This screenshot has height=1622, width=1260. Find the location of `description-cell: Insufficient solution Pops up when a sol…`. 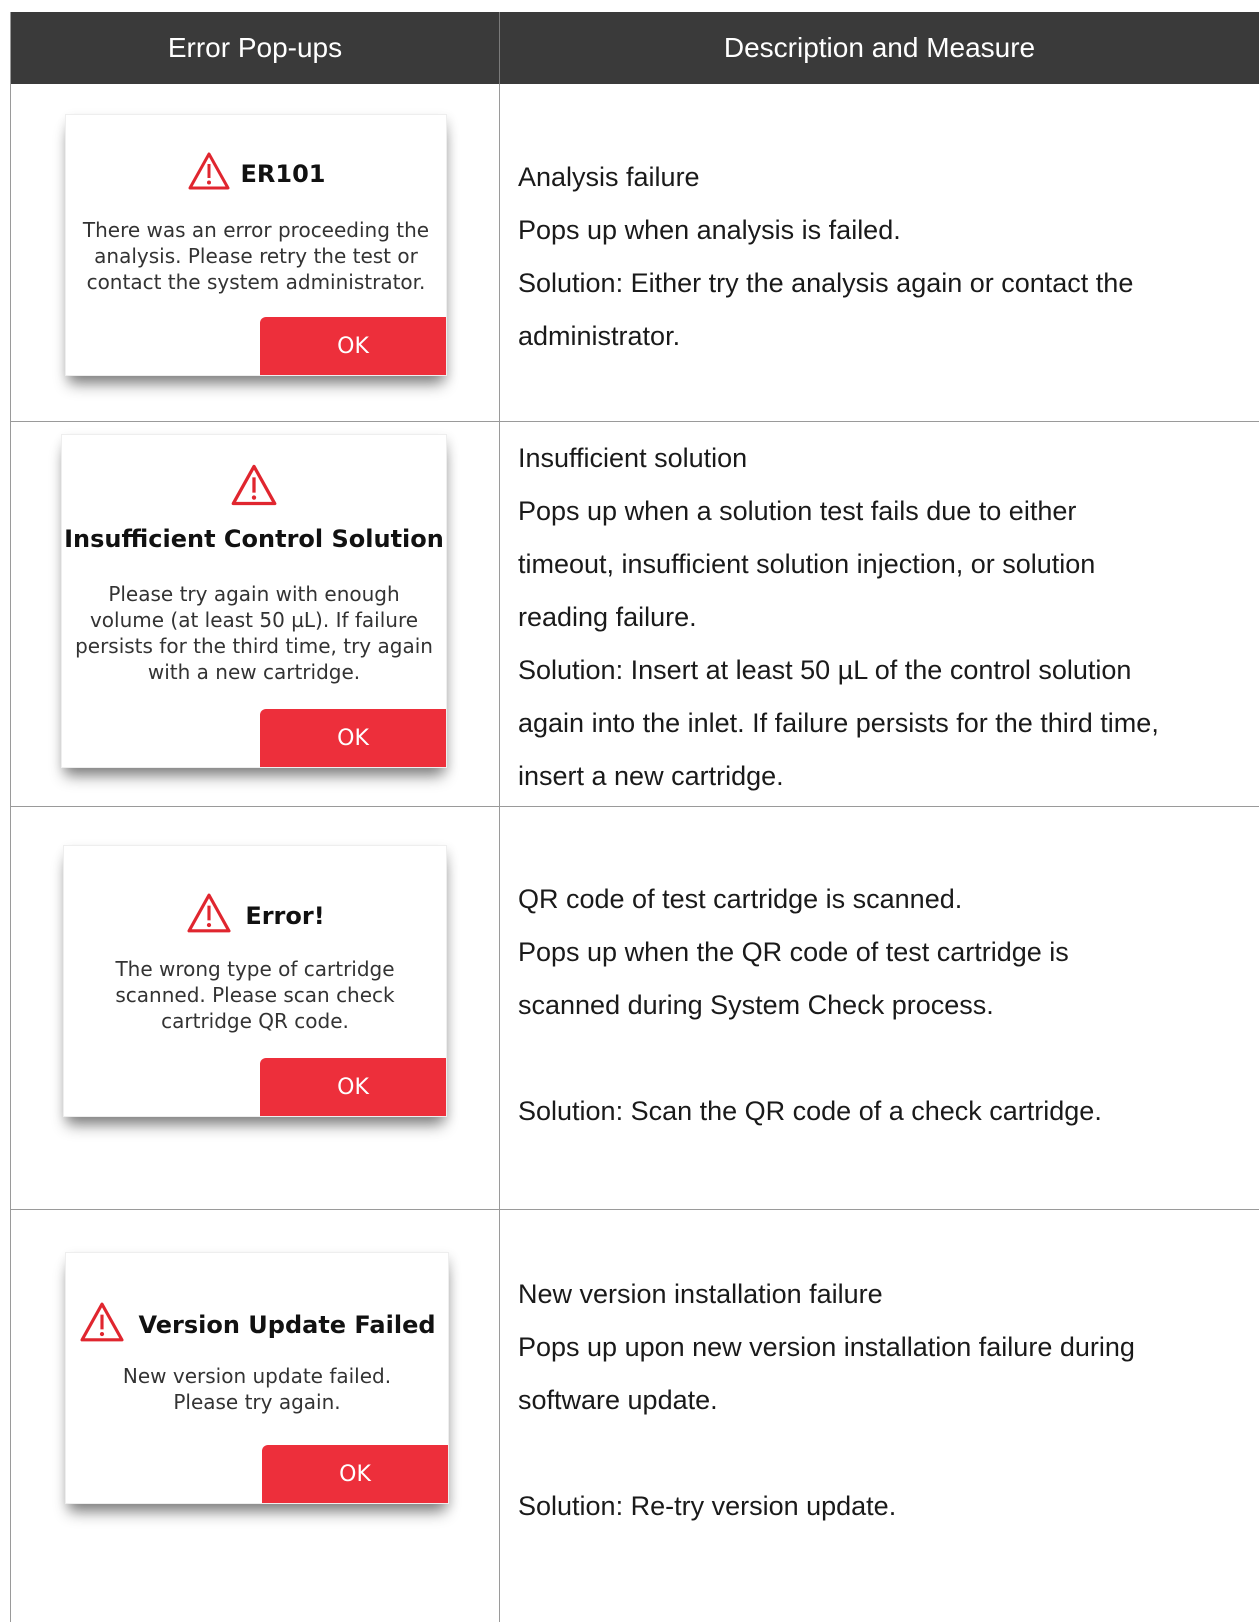

description-cell: Insufficient solution Pops up when a sol… is located at coordinates (879, 614).